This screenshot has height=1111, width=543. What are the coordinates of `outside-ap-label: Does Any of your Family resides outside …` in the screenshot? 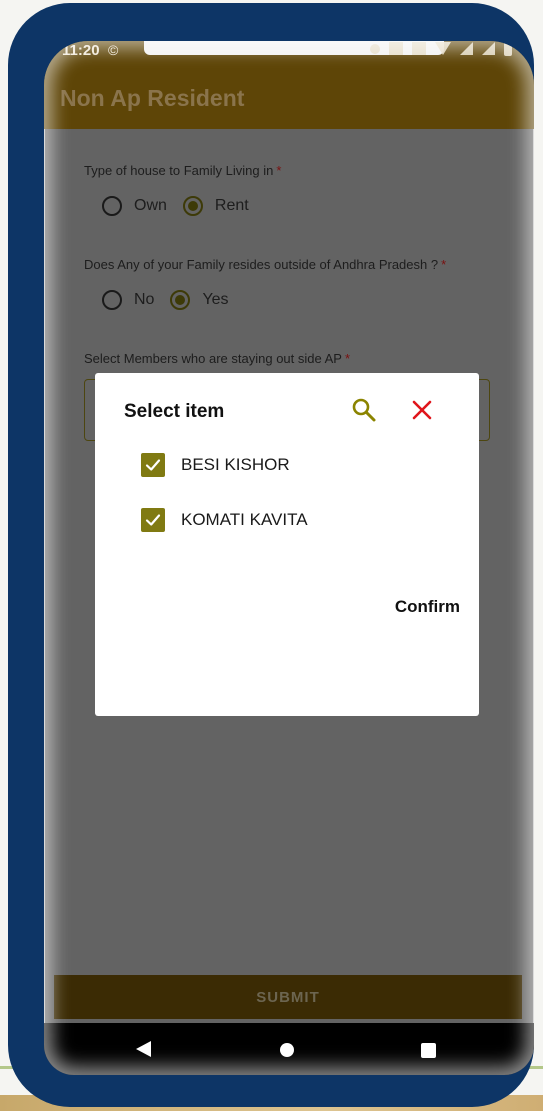 It's located at (265, 264).